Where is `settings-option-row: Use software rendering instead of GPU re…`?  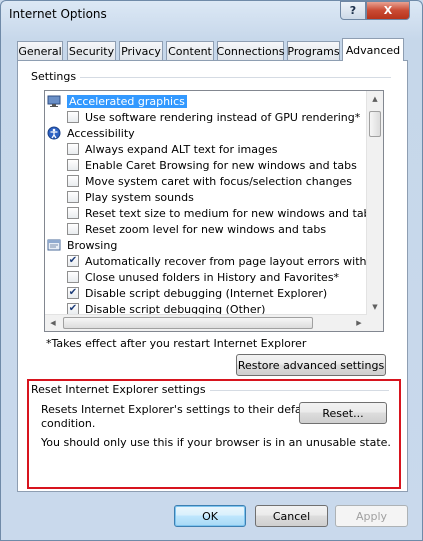 settings-option-row: Use software rendering instead of GPU re… is located at coordinates (213, 117).